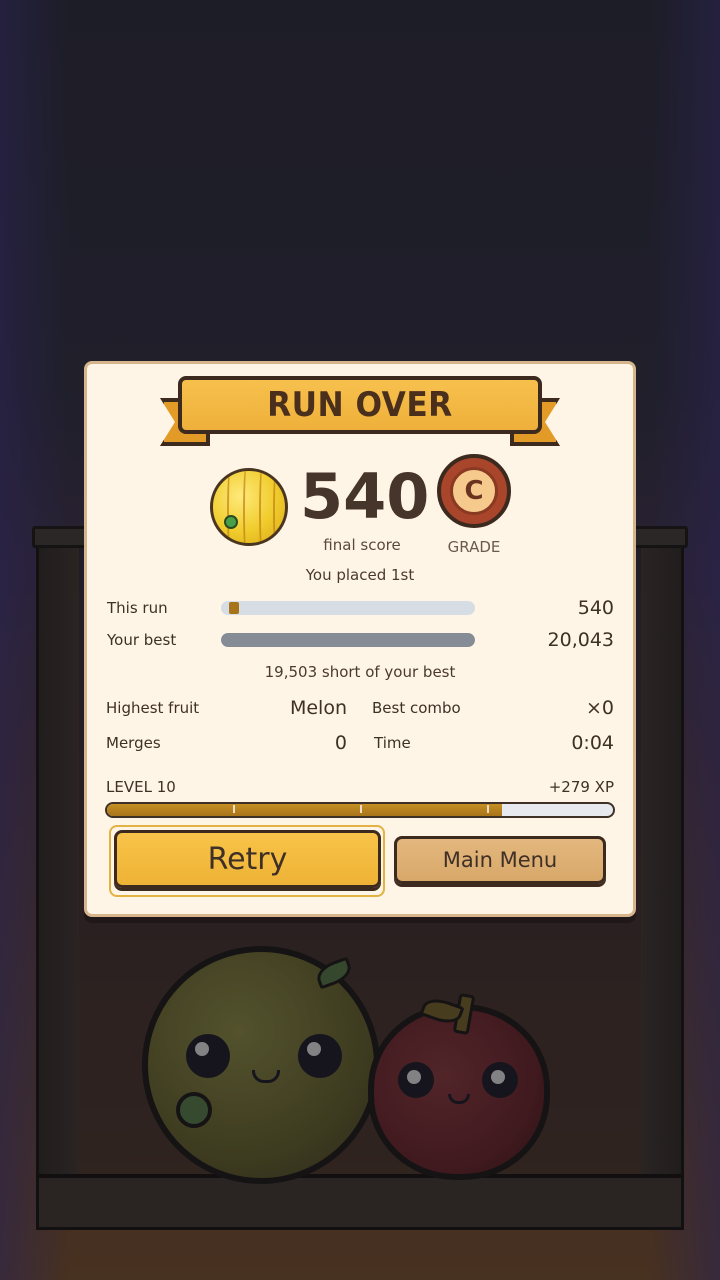  Describe the element at coordinates (500, 860) in the screenshot. I see `main-menu-button: Main Menu` at that location.